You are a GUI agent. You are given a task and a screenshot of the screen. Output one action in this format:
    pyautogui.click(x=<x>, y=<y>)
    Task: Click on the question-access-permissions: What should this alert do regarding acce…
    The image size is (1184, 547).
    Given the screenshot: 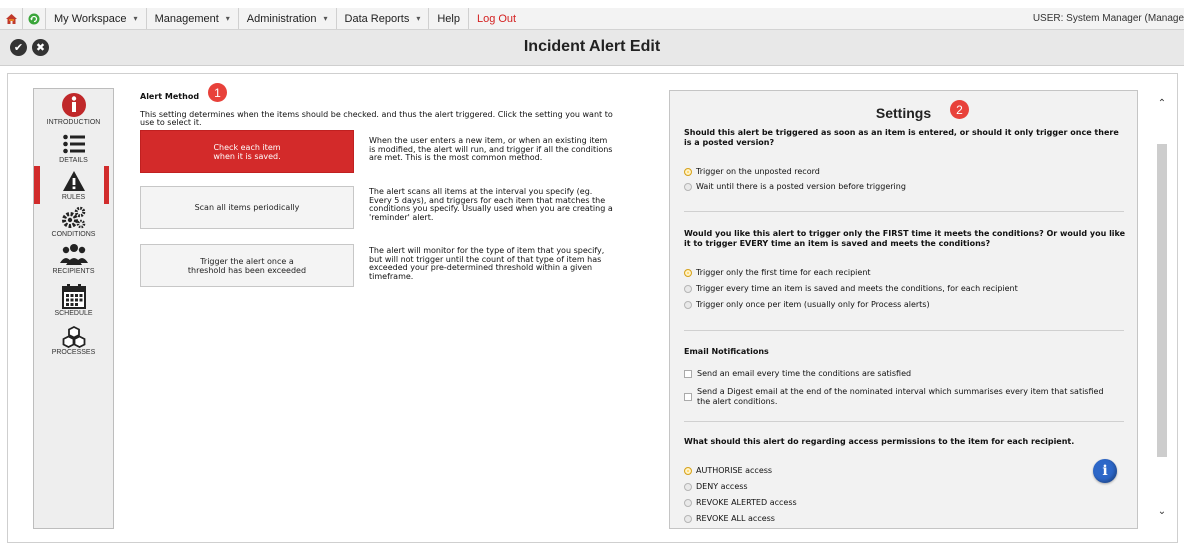 What is the action you would take?
    pyautogui.click(x=879, y=441)
    